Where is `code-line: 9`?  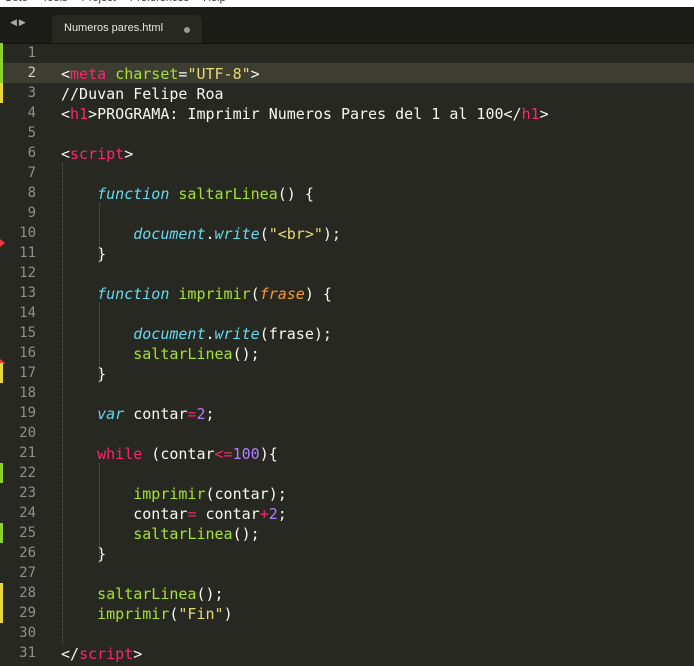
code-line: 9 is located at coordinates (347, 213).